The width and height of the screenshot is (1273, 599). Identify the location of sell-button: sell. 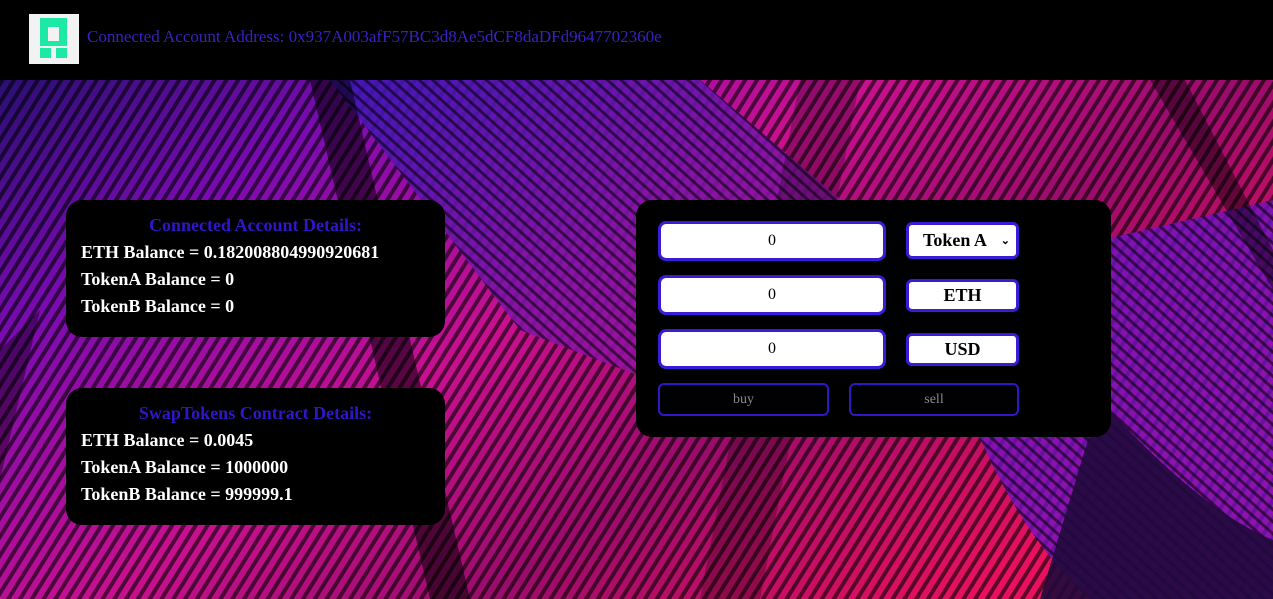
(934, 399).